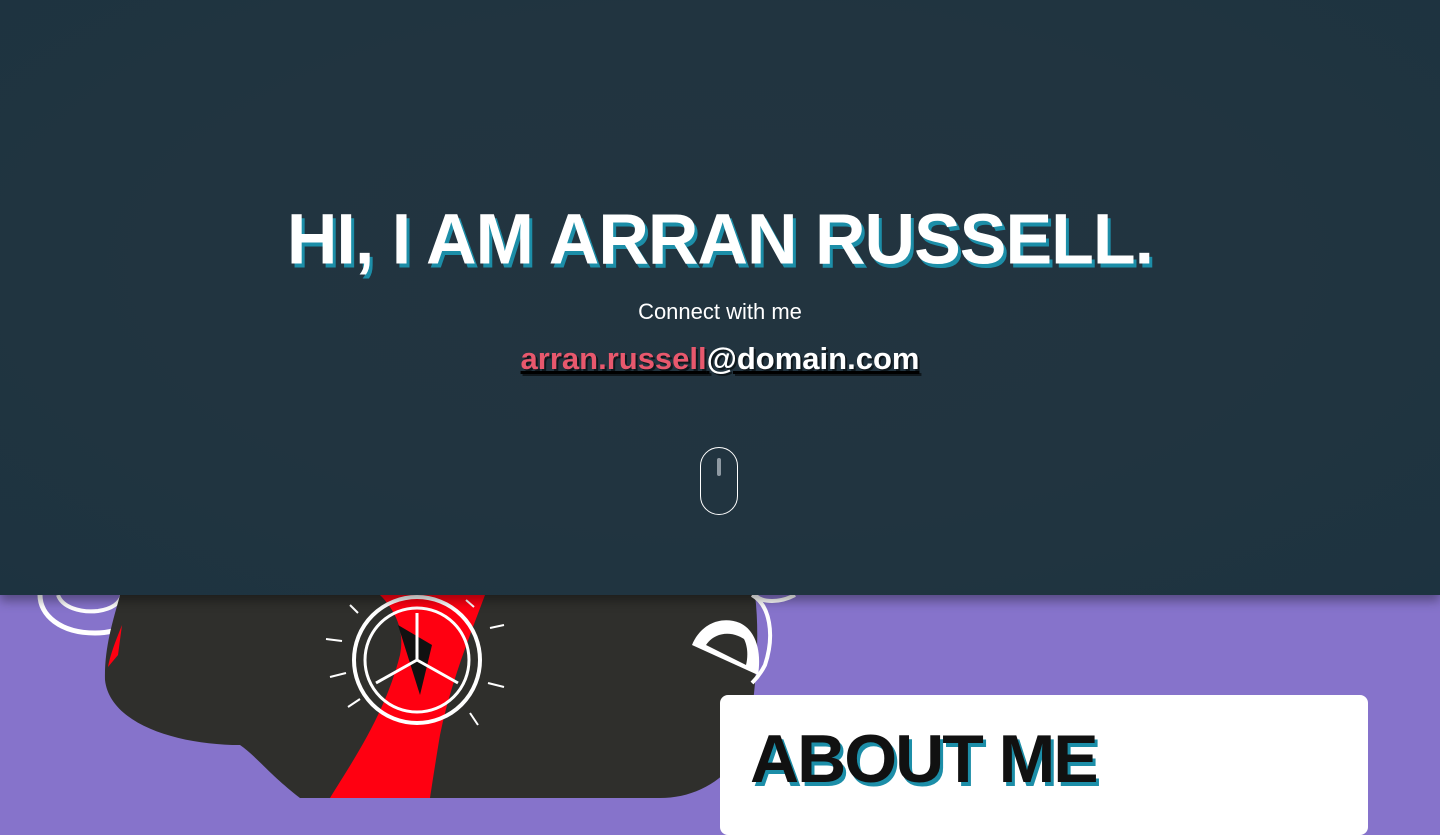 The width and height of the screenshot is (1440, 835). I want to click on character-illustration, so click(416, 696).